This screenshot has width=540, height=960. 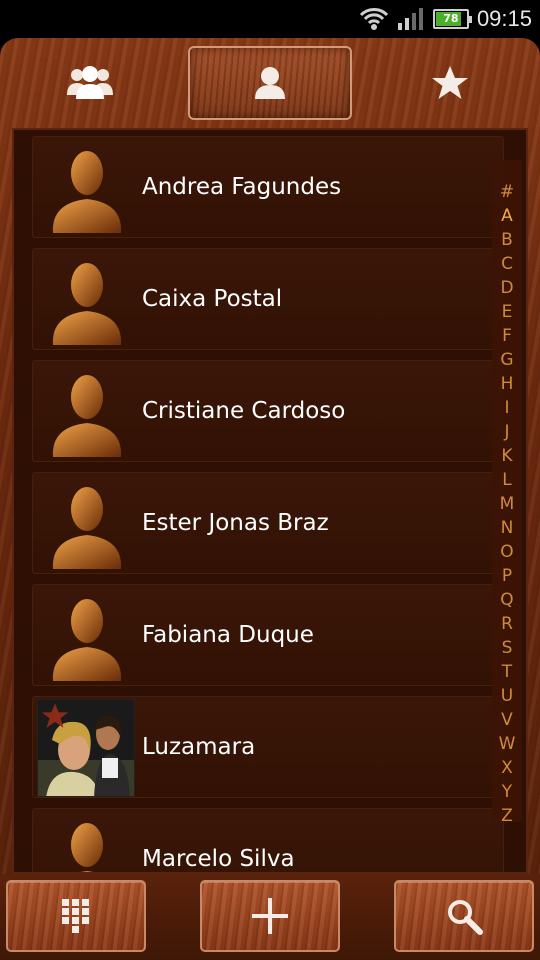 What do you see at coordinates (55, 715) in the screenshot?
I see `favorite-star-icon` at bounding box center [55, 715].